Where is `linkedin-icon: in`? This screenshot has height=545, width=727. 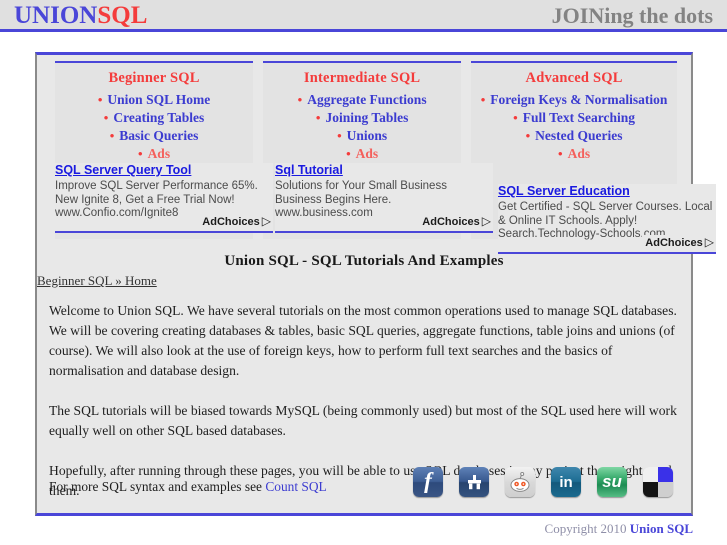 linkedin-icon: in is located at coordinates (566, 482).